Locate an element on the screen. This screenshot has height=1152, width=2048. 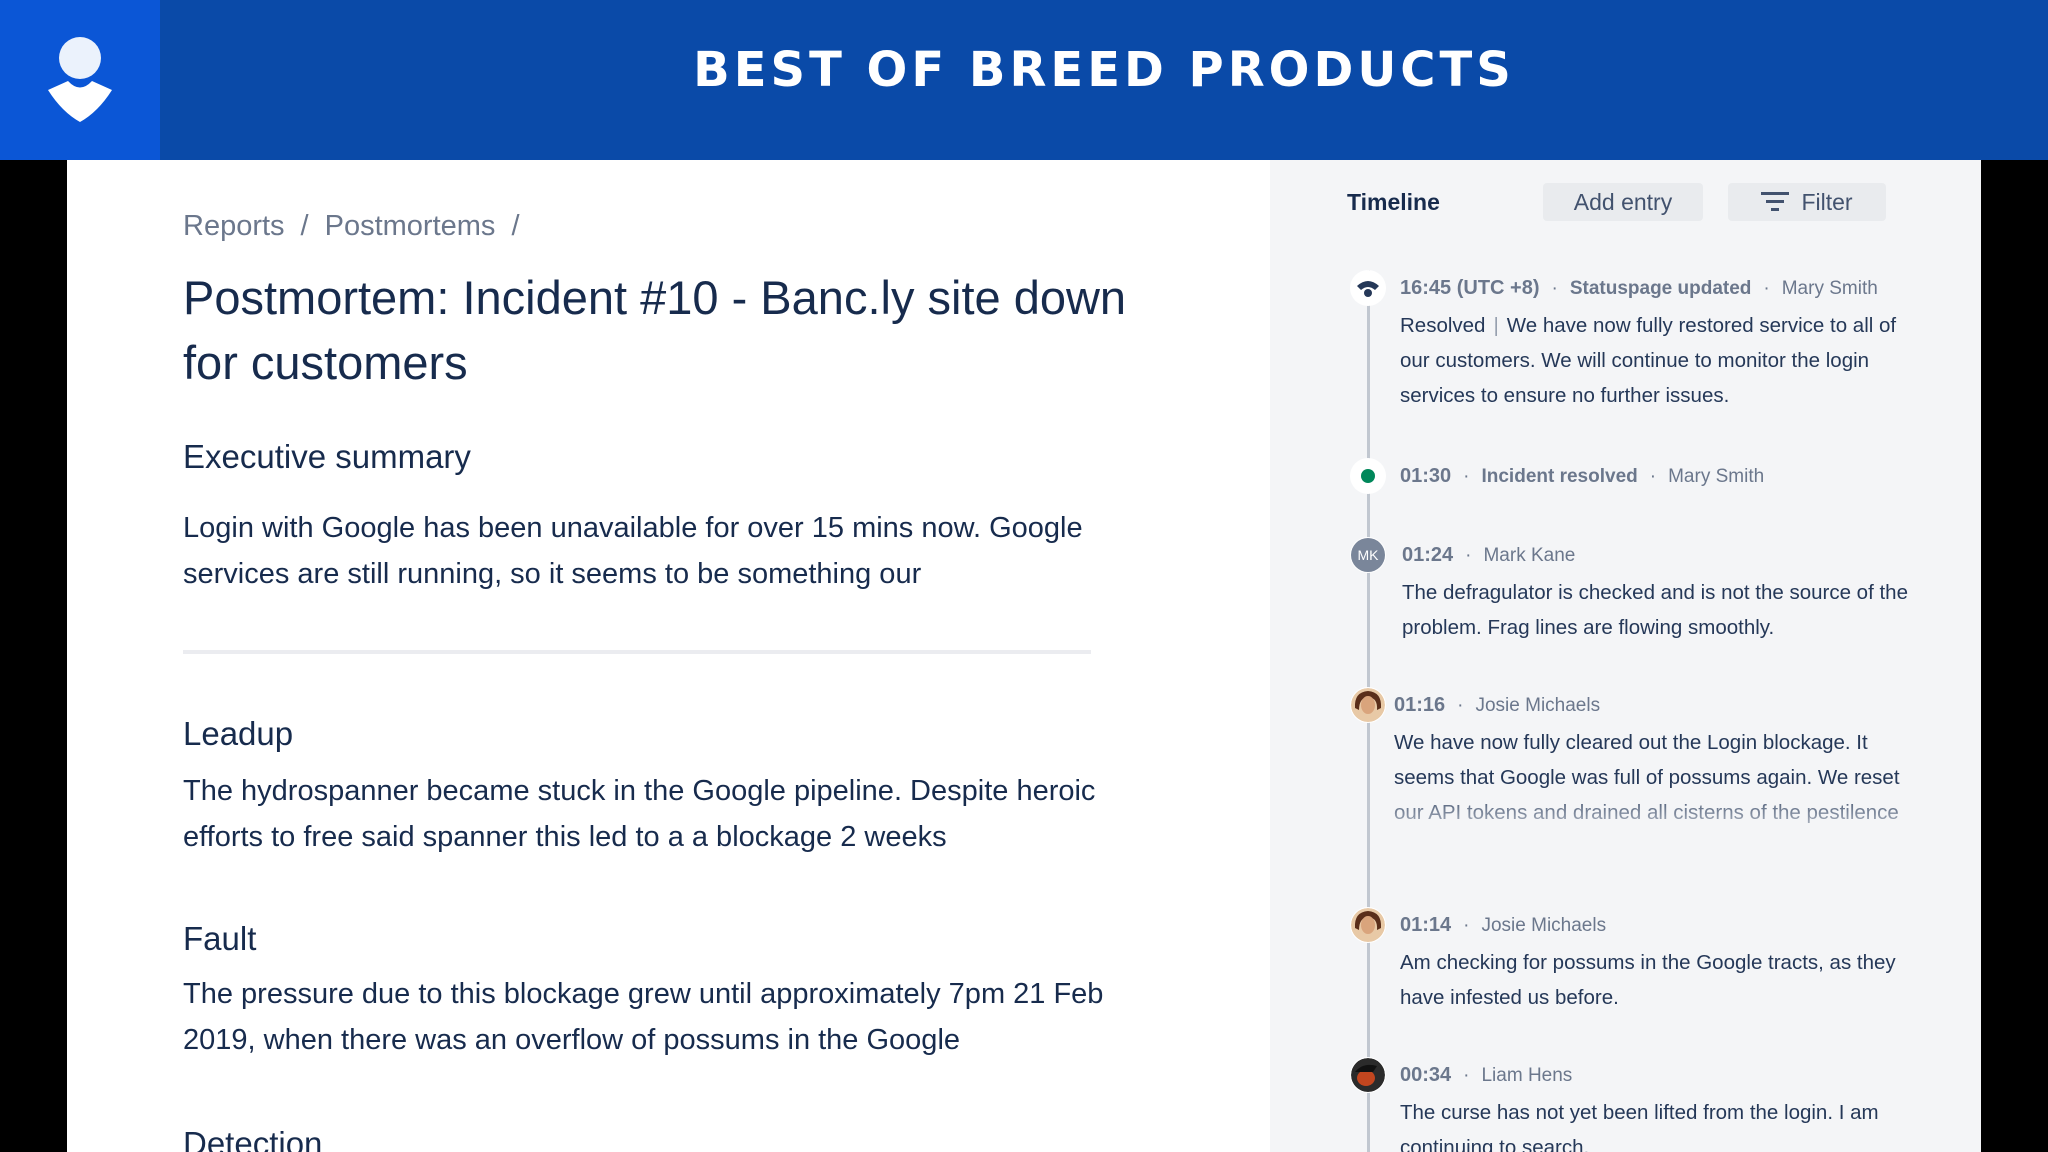
entry-meta: 00:34 · Liam Hens is located at coordinates (1486, 1075).